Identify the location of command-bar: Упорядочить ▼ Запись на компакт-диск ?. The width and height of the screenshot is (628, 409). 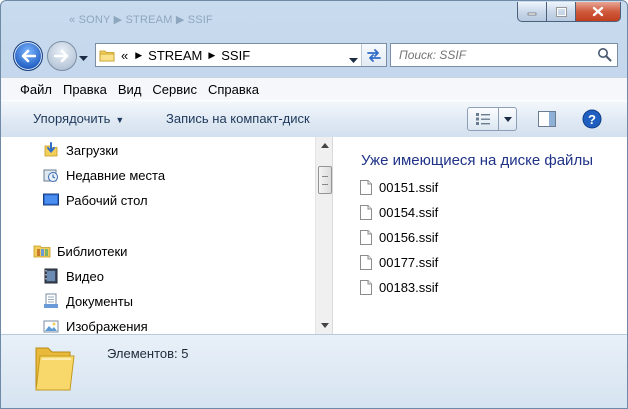
(314, 119).